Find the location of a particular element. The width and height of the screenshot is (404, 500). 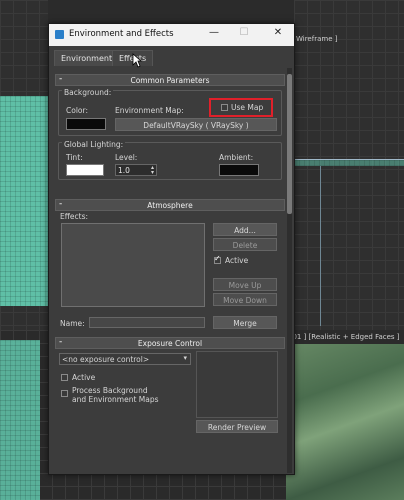

close-button: ✕ is located at coordinates (278, 32).